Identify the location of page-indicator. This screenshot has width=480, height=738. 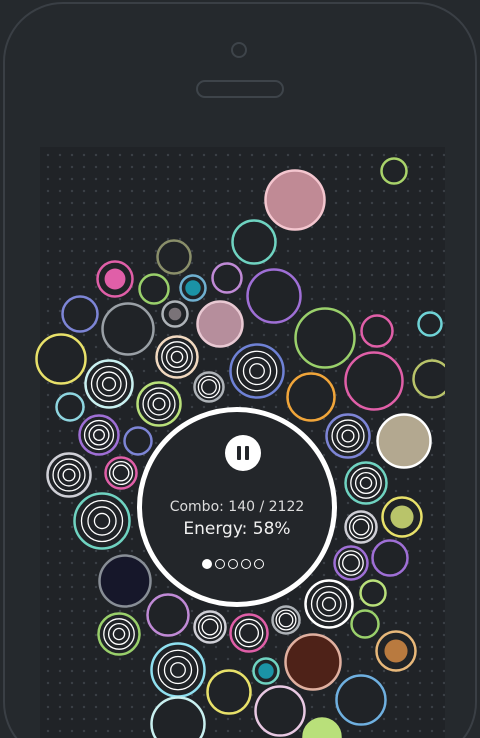
(233, 564).